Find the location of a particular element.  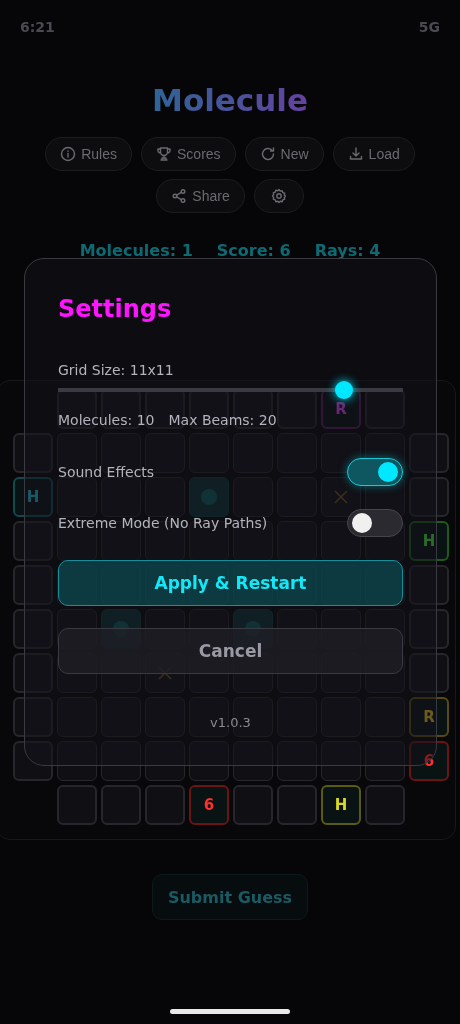

stat-label: Rays: 4 is located at coordinates (347, 250).